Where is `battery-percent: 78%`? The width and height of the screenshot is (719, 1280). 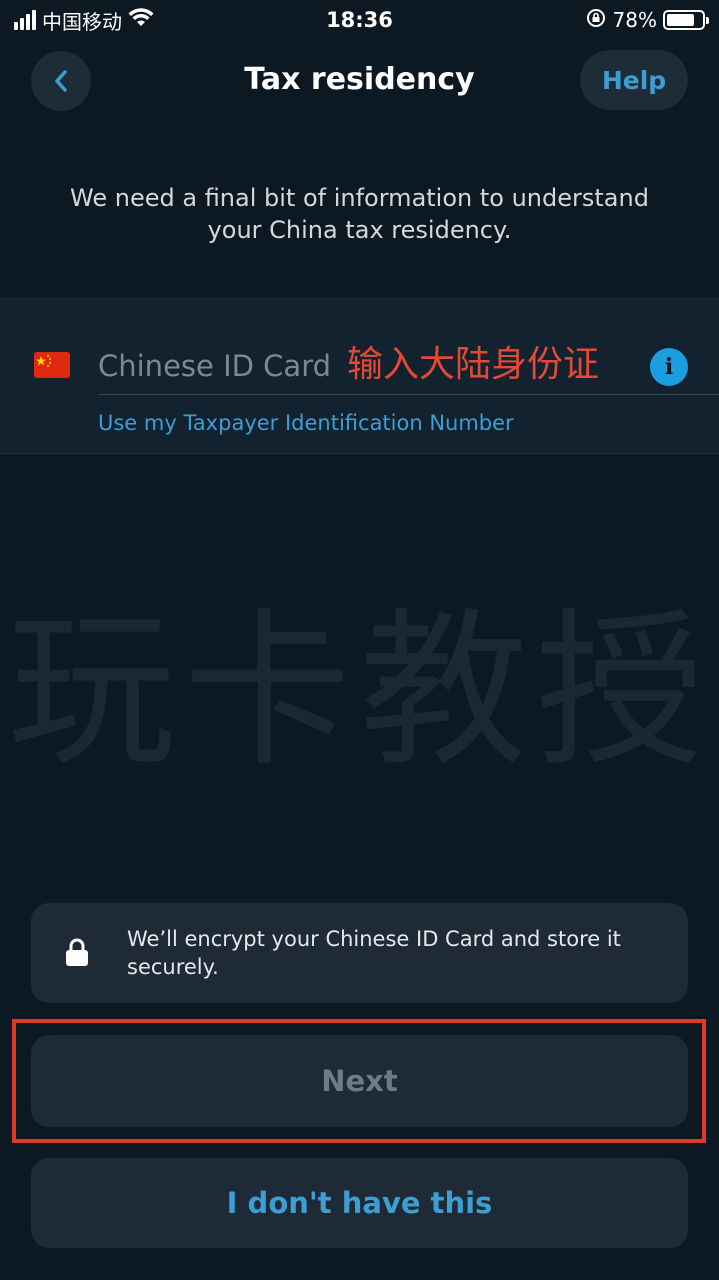 battery-percent: 78% is located at coordinates (634, 20).